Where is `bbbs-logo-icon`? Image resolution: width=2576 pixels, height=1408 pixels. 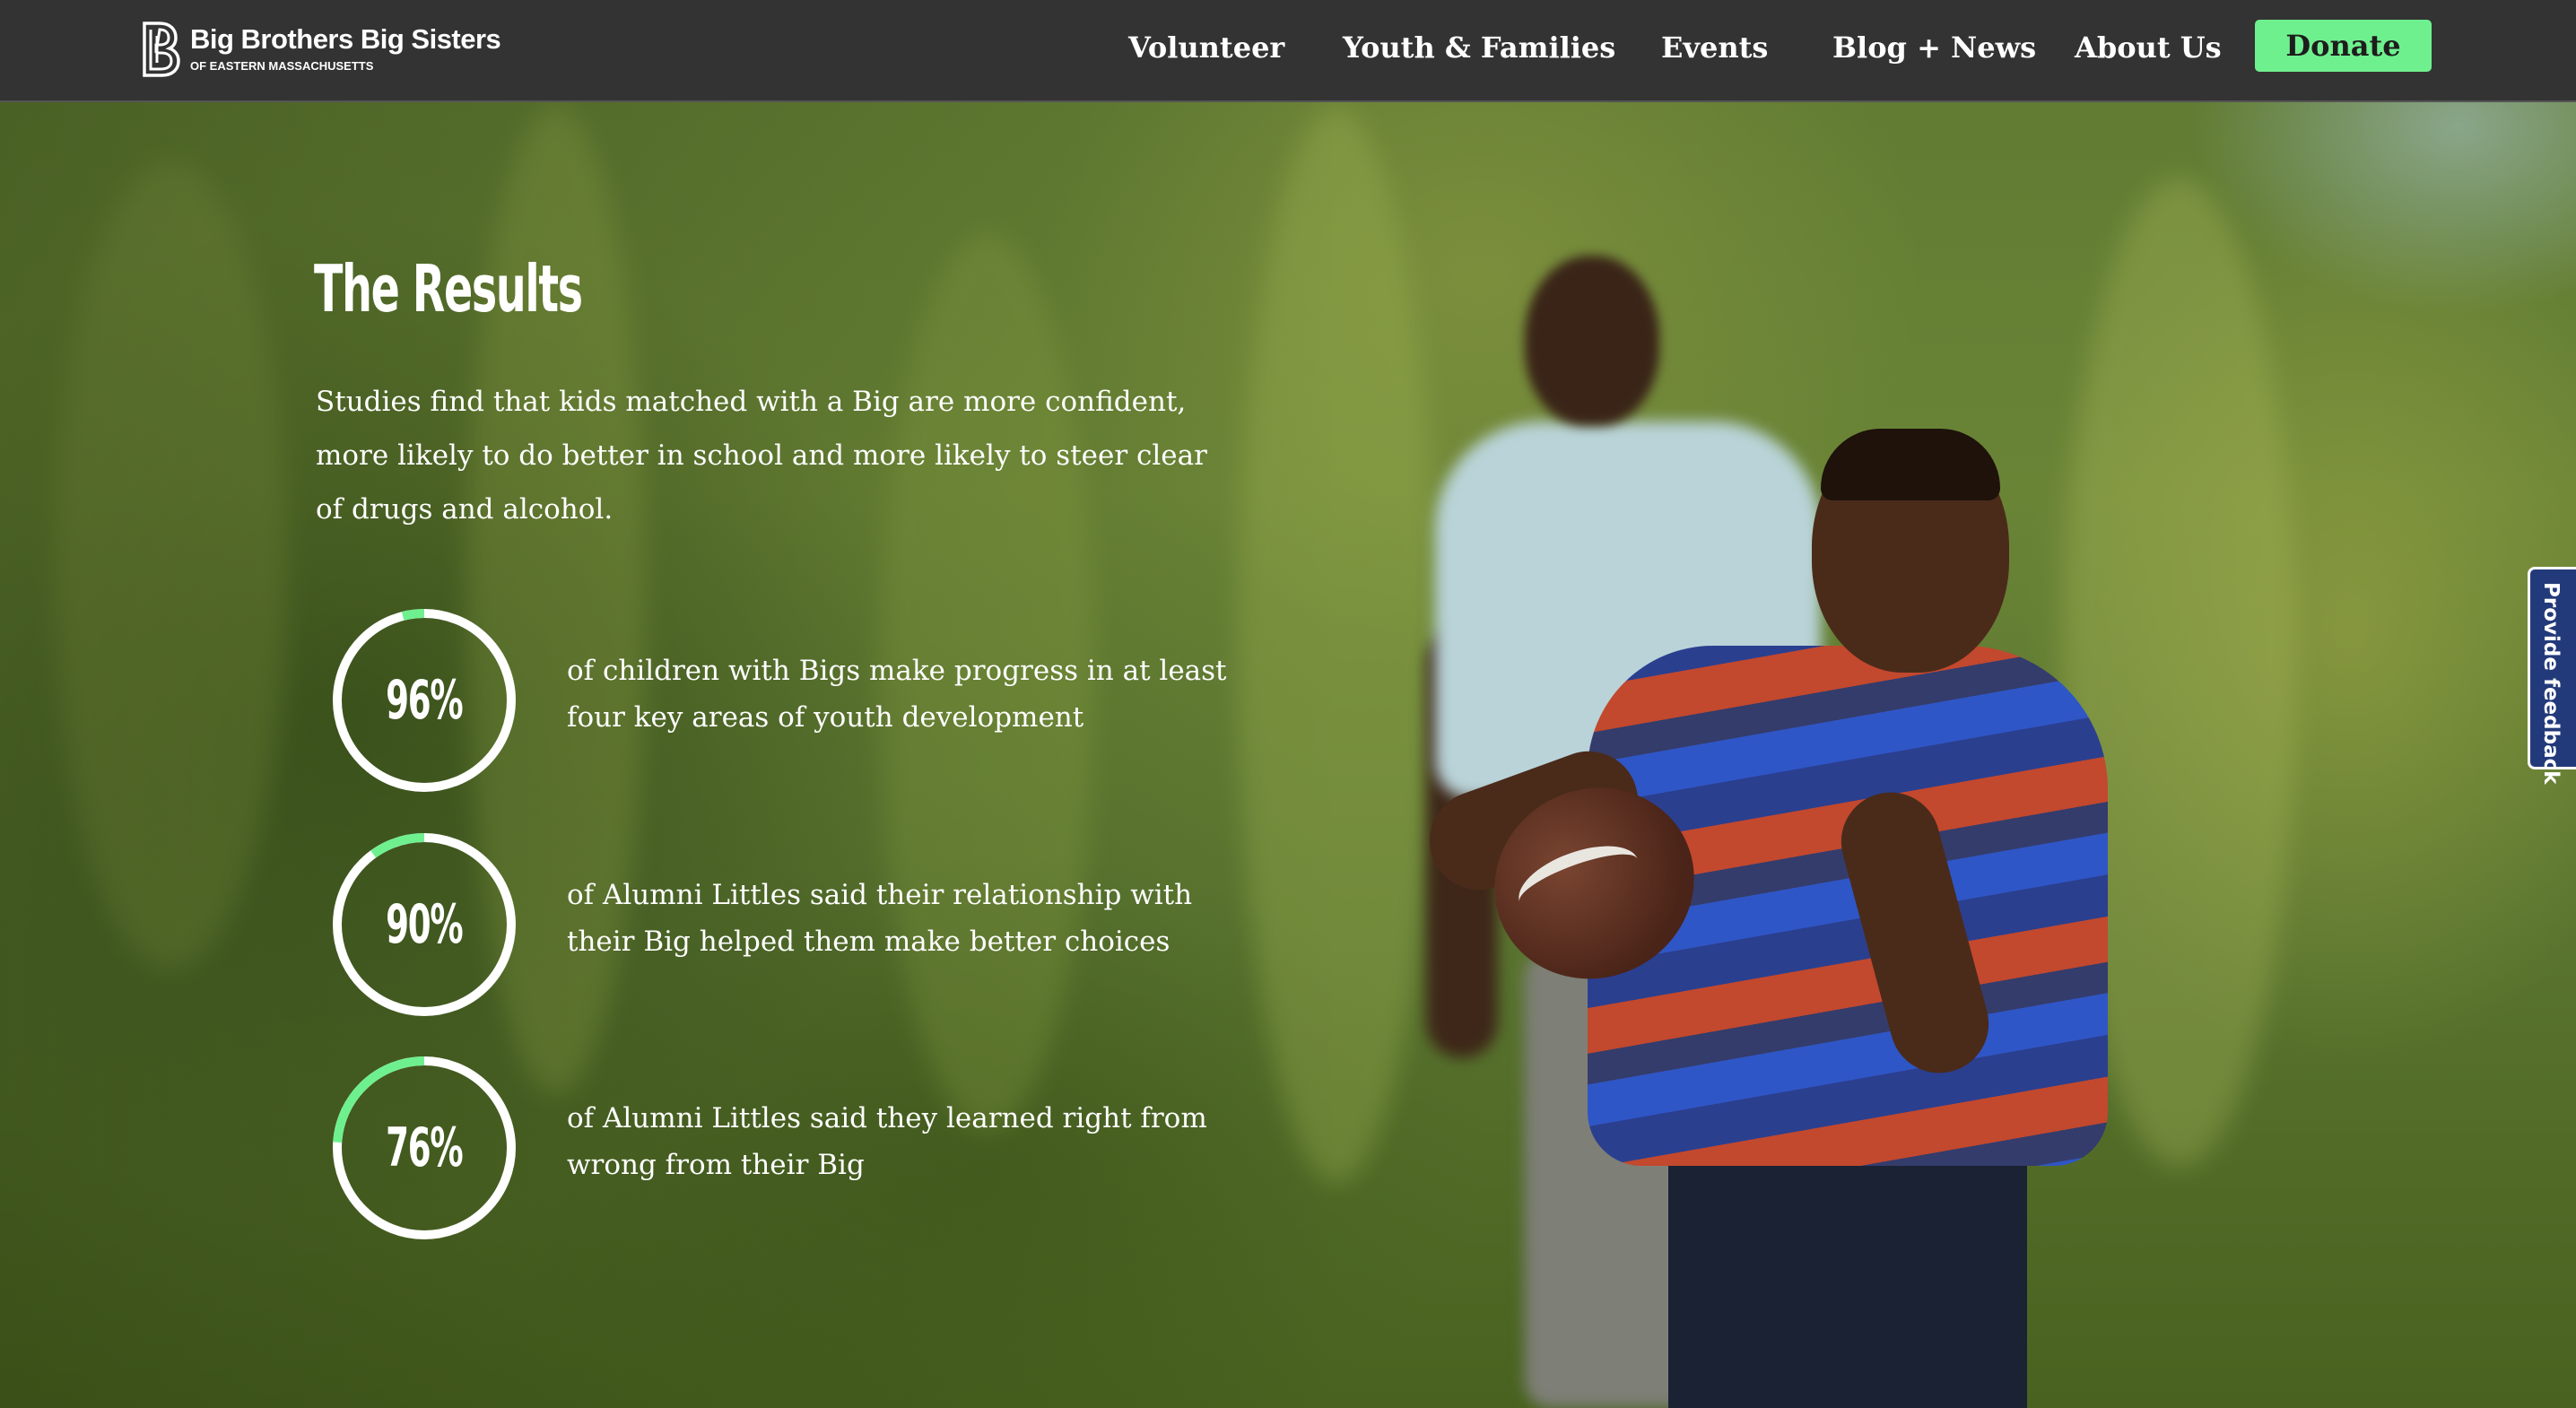 bbbs-logo-icon is located at coordinates (161, 49).